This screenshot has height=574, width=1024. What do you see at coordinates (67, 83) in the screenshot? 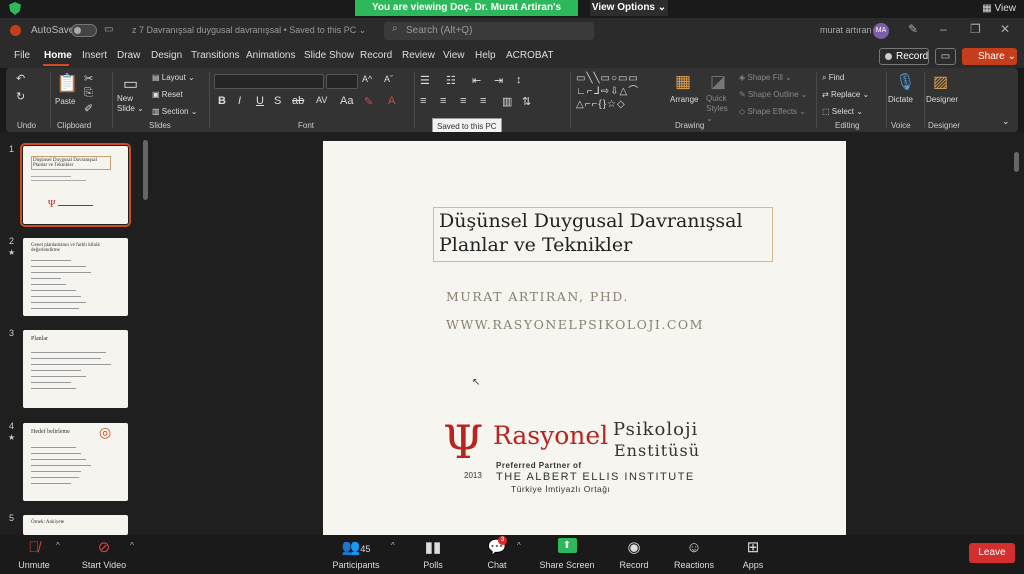
I see `paste-icon: 📋` at bounding box center [67, 83].